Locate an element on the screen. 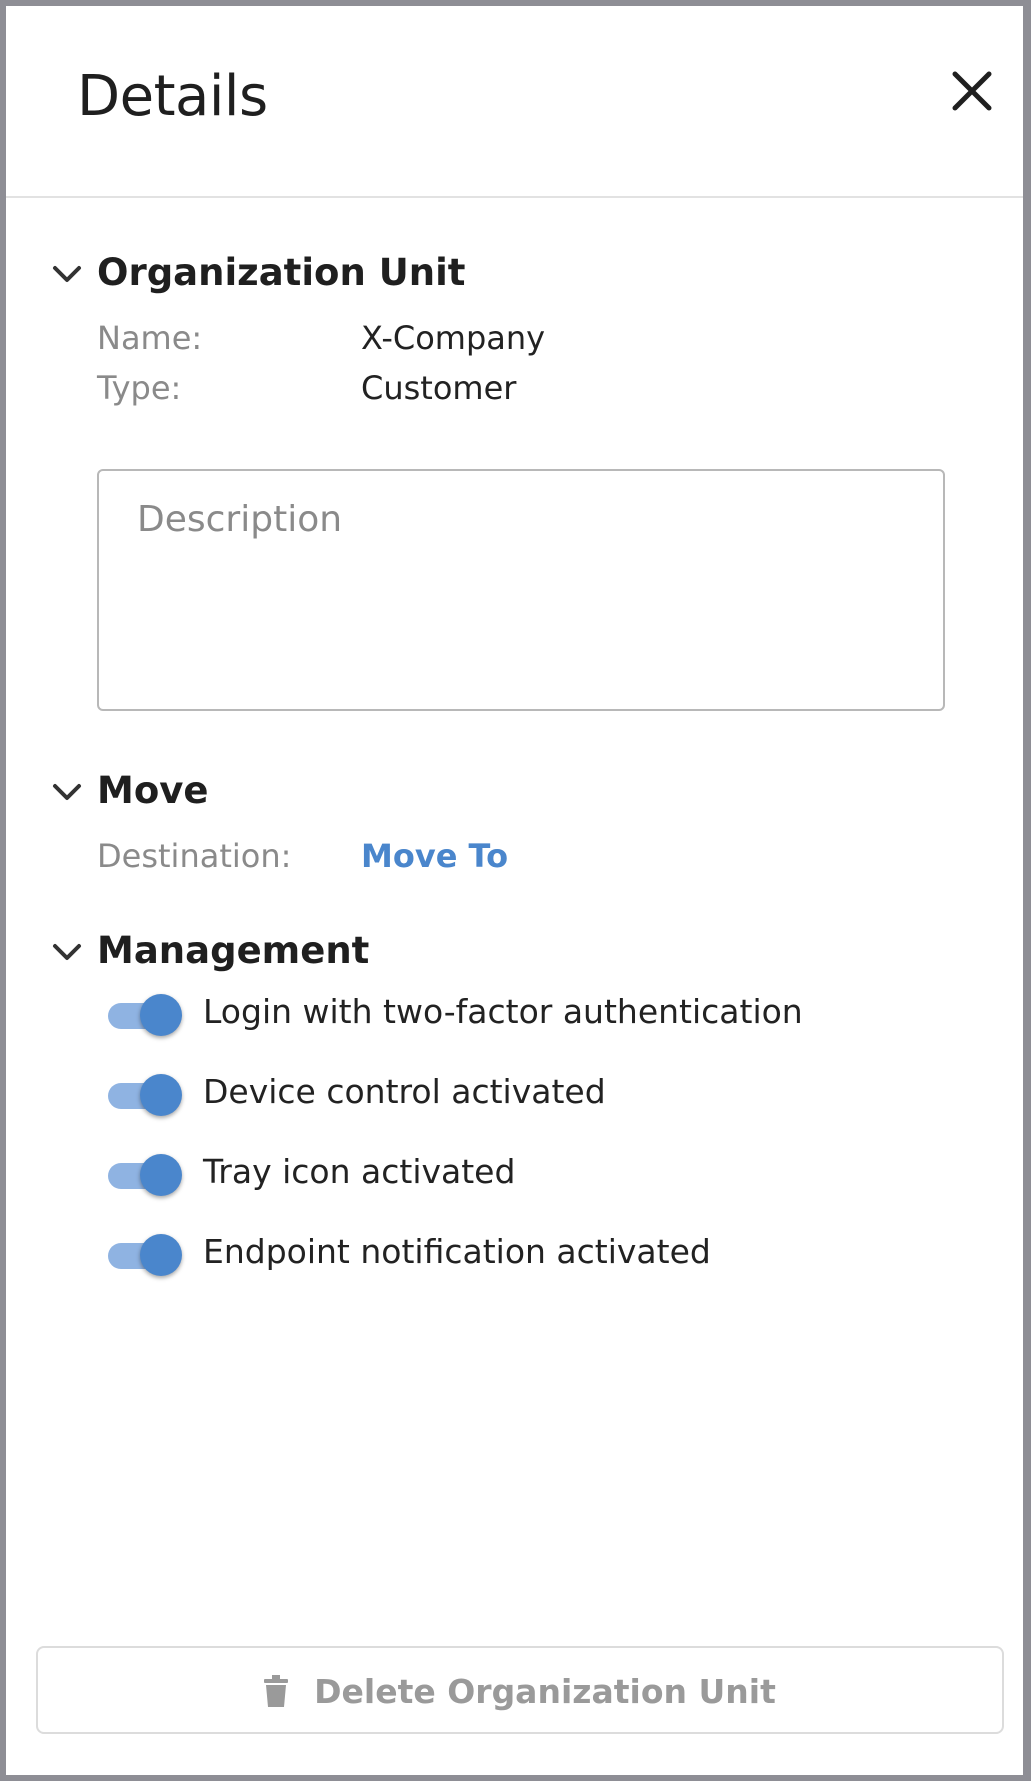 The image size is (1031, 1781). name-label: Name: is located at coordinates (150, 338).